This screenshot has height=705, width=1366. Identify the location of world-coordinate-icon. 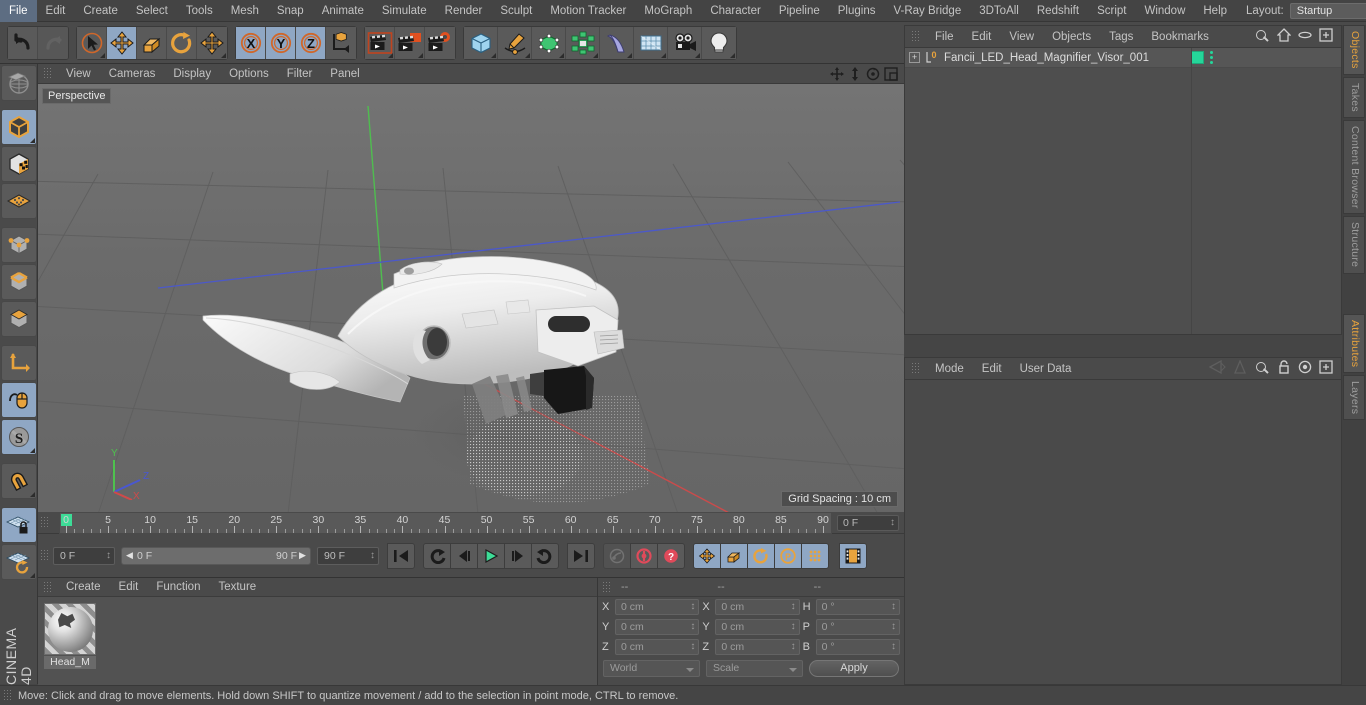
(341, 42).